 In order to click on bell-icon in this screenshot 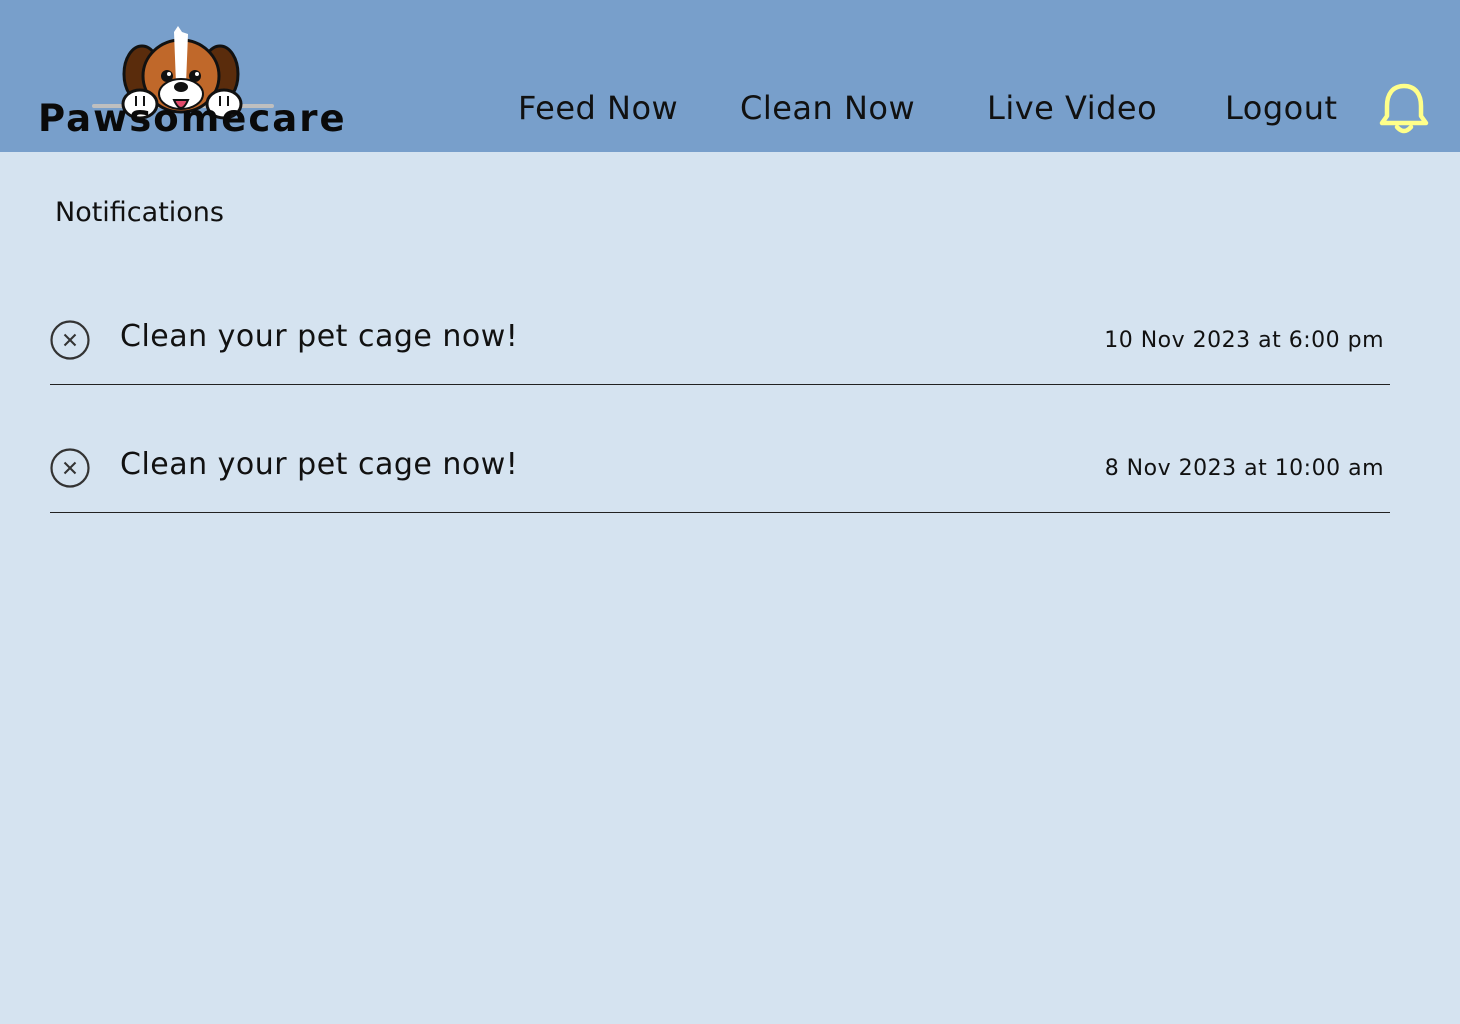, I will do `click(1404, 109)`.